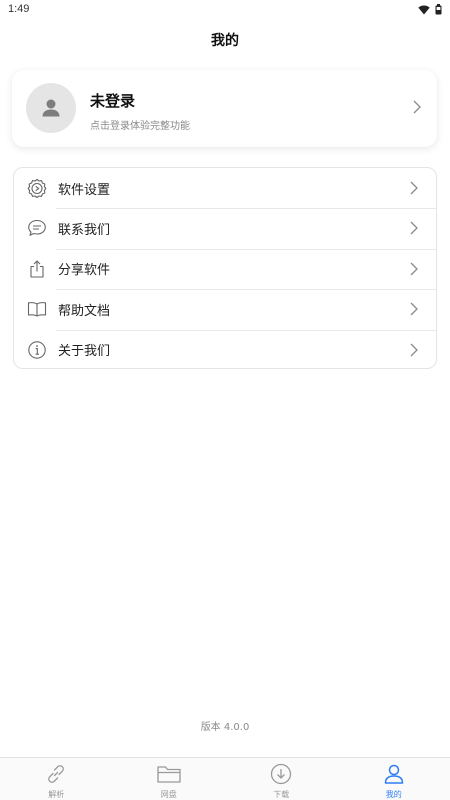  What do you see at coordinates (84, 311) in the screenshot?
I see `menu-label: 帮助文档` at bounding box center [84, 311].